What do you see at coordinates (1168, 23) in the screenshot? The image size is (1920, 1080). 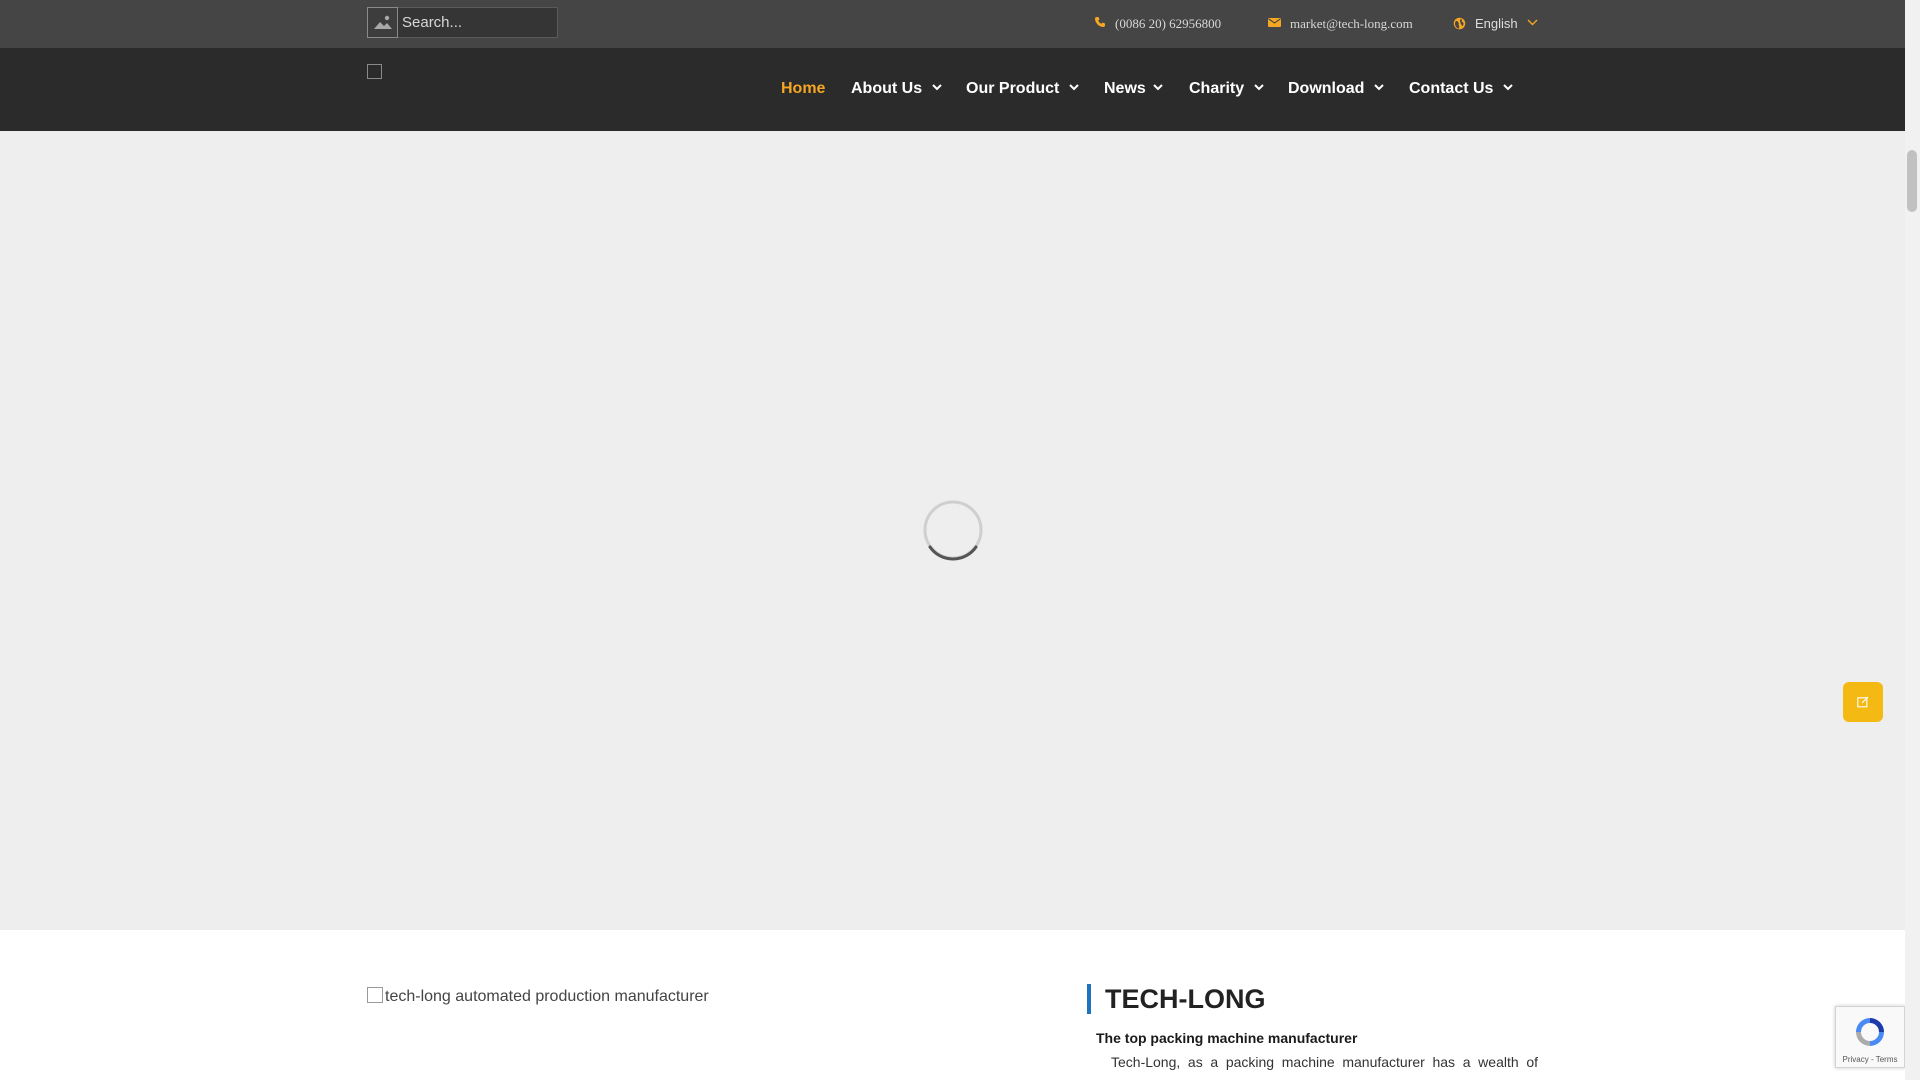 I see `phone-number: (0086 20) 62956800` at bounding box center [1168, 23].